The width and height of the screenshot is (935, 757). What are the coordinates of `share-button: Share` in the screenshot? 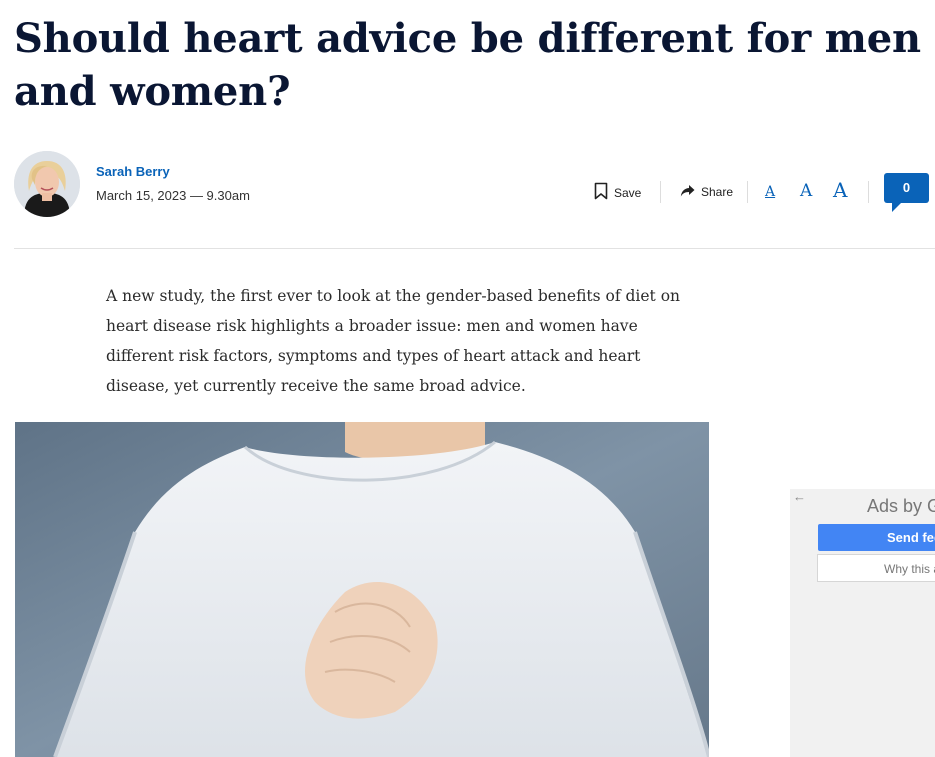 It's located at (706, 192).